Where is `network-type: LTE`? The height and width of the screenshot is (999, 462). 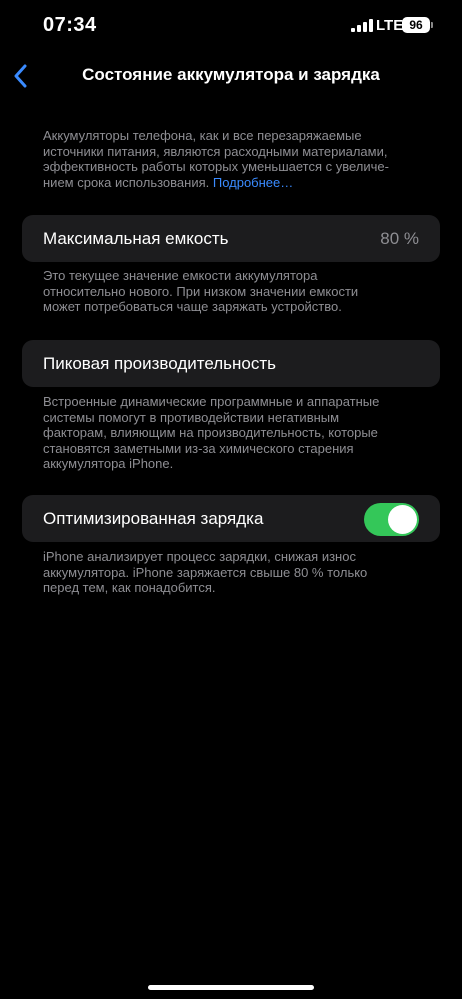
network-type: LTE is located at coordinates (390, 25).